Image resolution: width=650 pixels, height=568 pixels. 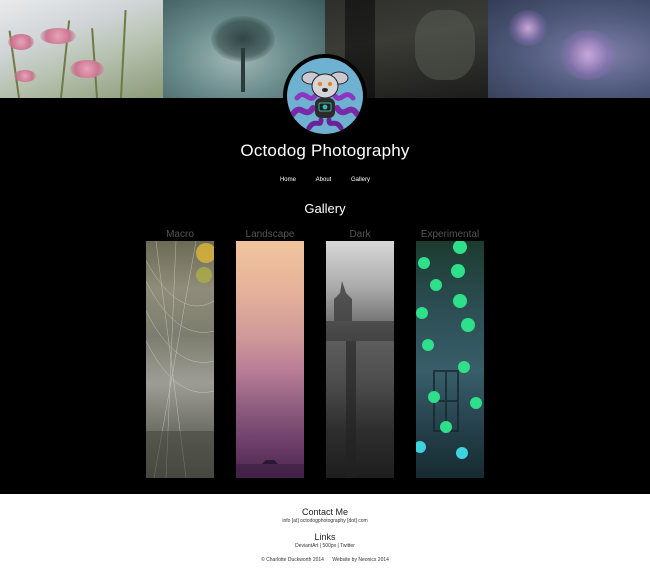 What do you see at coordinates (450, 235) in the screenshot?
I see `gallery-label-experimental: Experimental` at bounding box center [450, 235].